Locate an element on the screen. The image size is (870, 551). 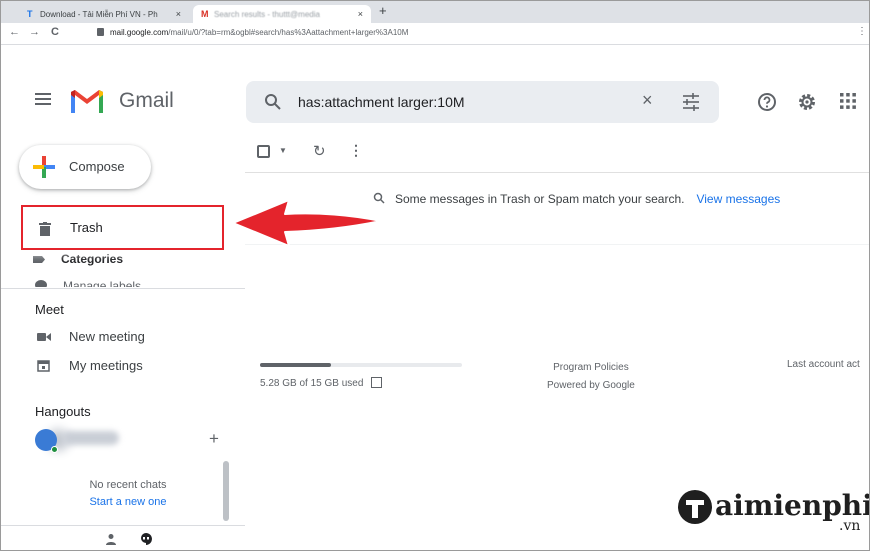
reload-icon: C is located at coordinates (55, 32).